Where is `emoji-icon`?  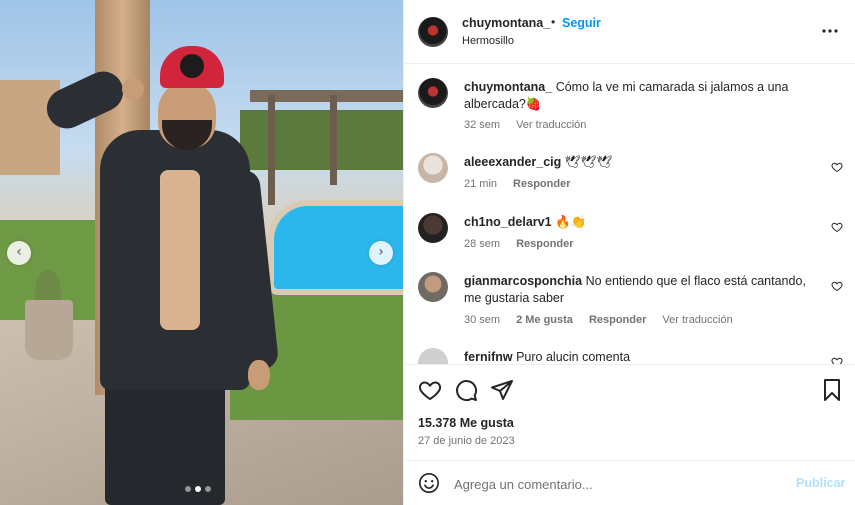
emoji-icon is located at coordinates (429, 483).